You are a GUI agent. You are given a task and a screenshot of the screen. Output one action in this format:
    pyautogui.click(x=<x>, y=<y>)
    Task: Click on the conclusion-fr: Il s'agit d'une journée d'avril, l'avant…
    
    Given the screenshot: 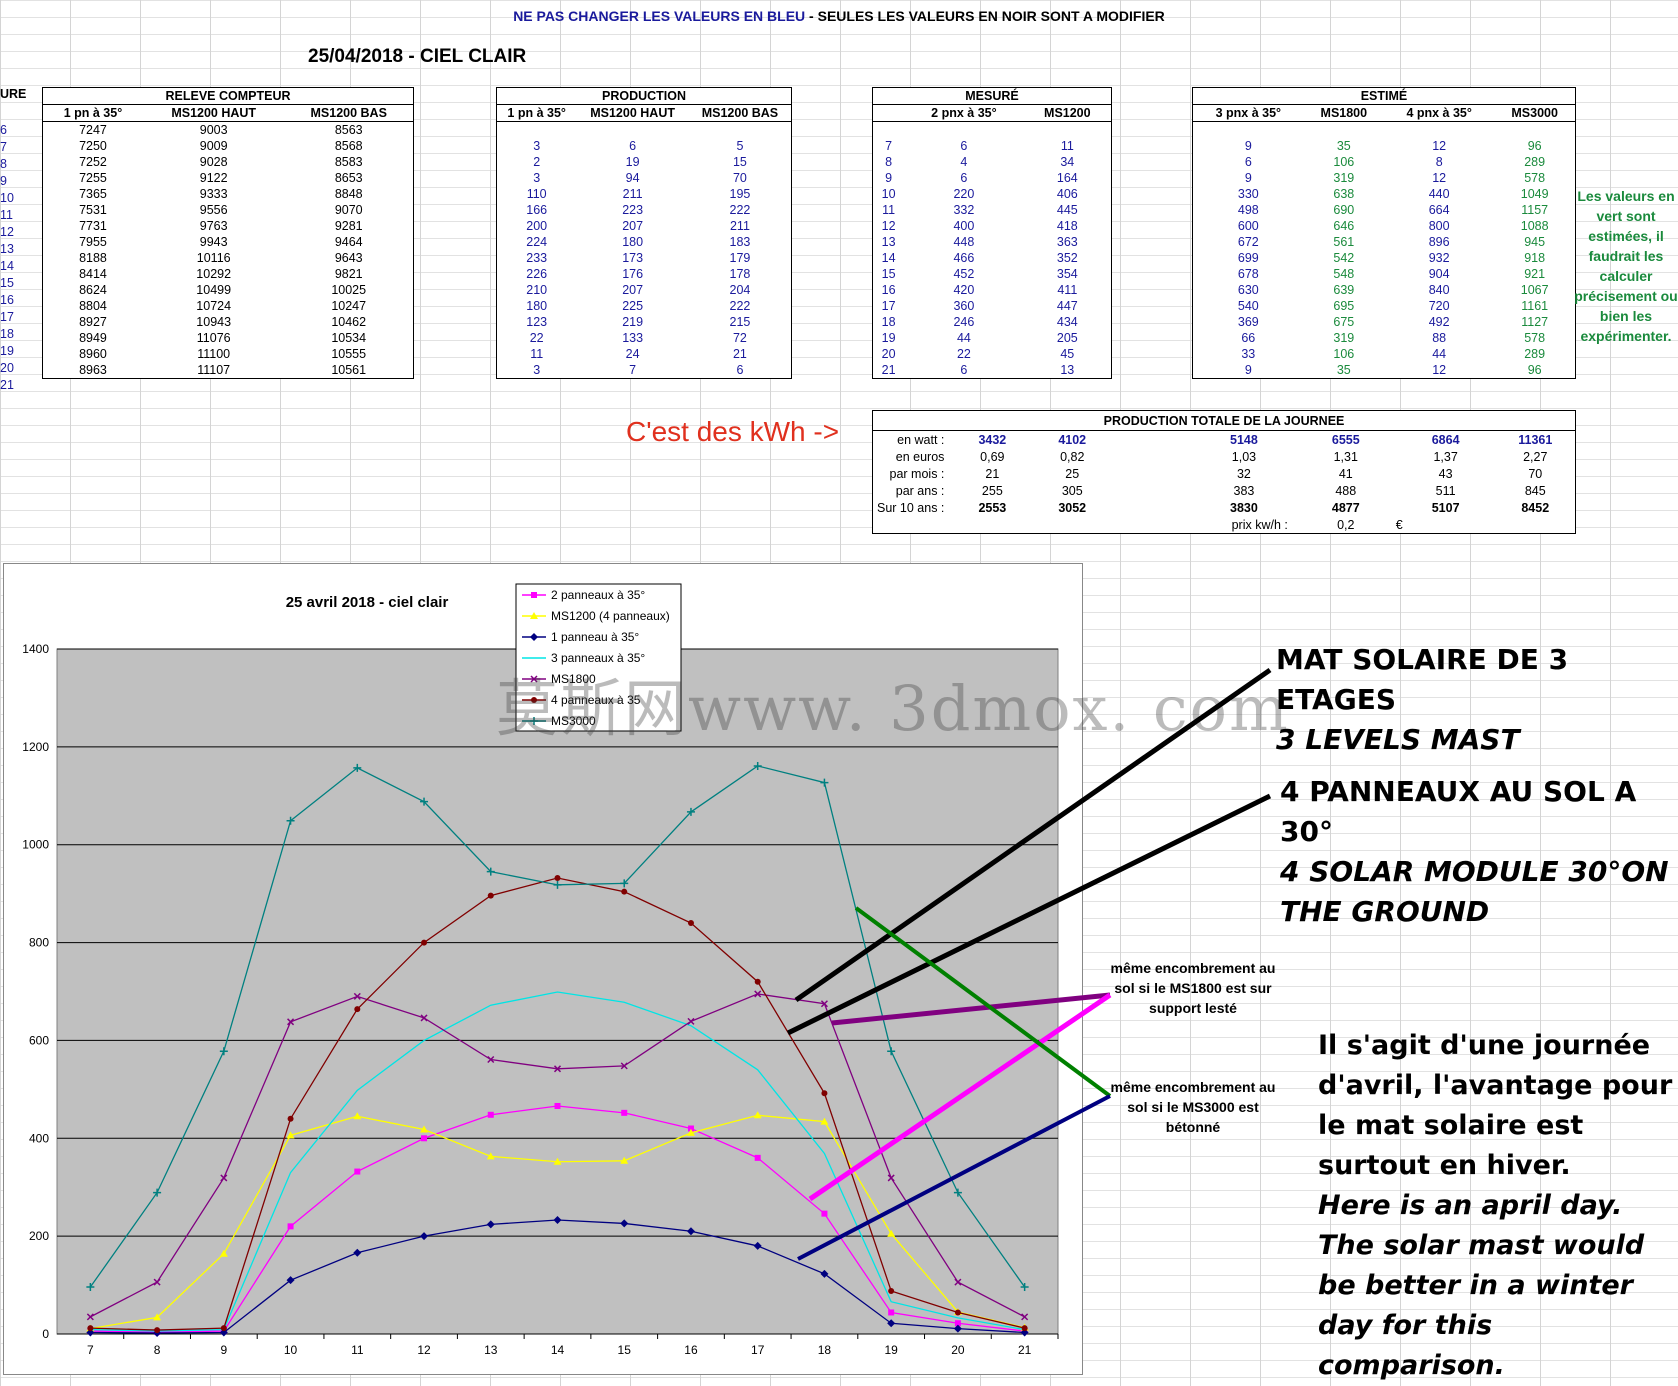 What is the action you would take?
    pyautogui.click(x=1495, y=1105)
    